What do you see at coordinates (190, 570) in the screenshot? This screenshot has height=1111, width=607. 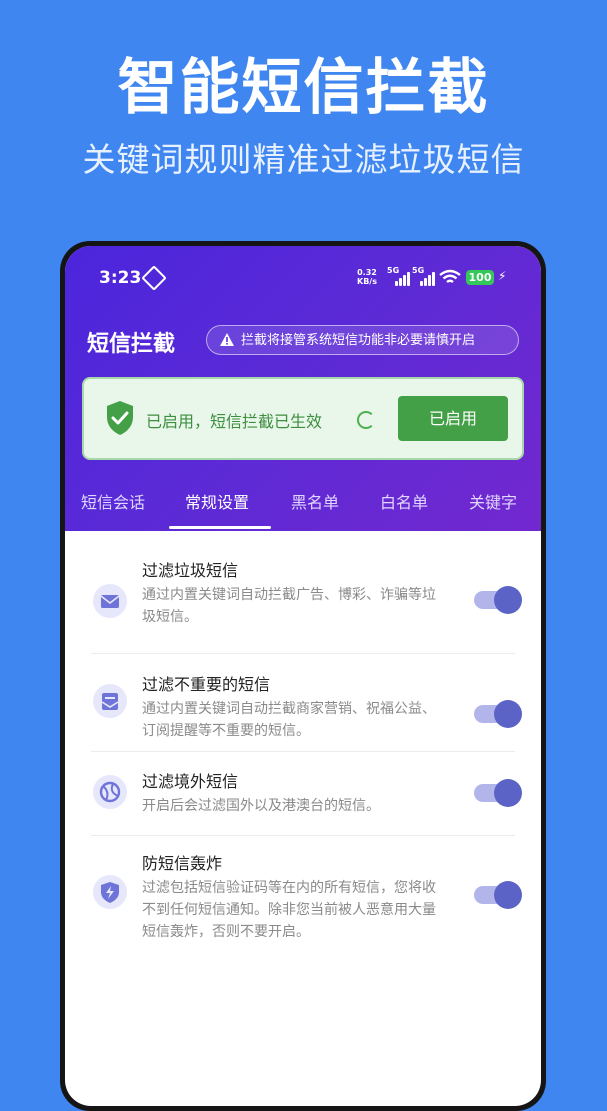 I see `setting-title: 过滤垃圾短信` at bounding box center [190, 570].